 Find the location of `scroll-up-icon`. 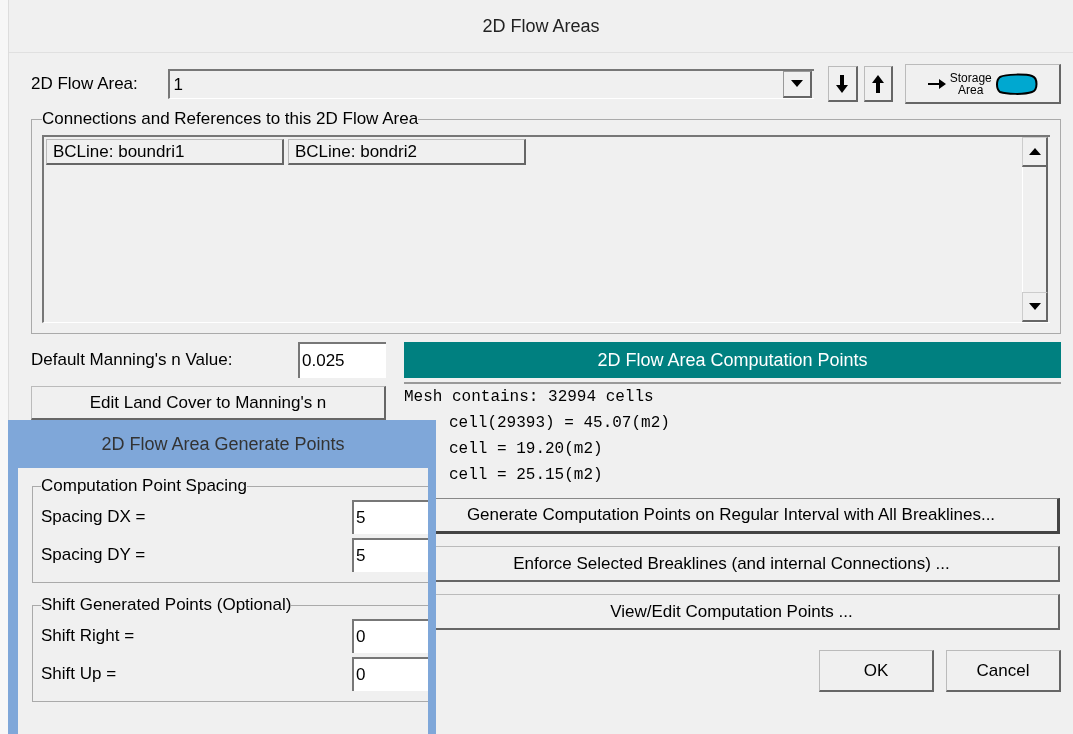

scroll-up-icon is located at coordinates (1034, 151).